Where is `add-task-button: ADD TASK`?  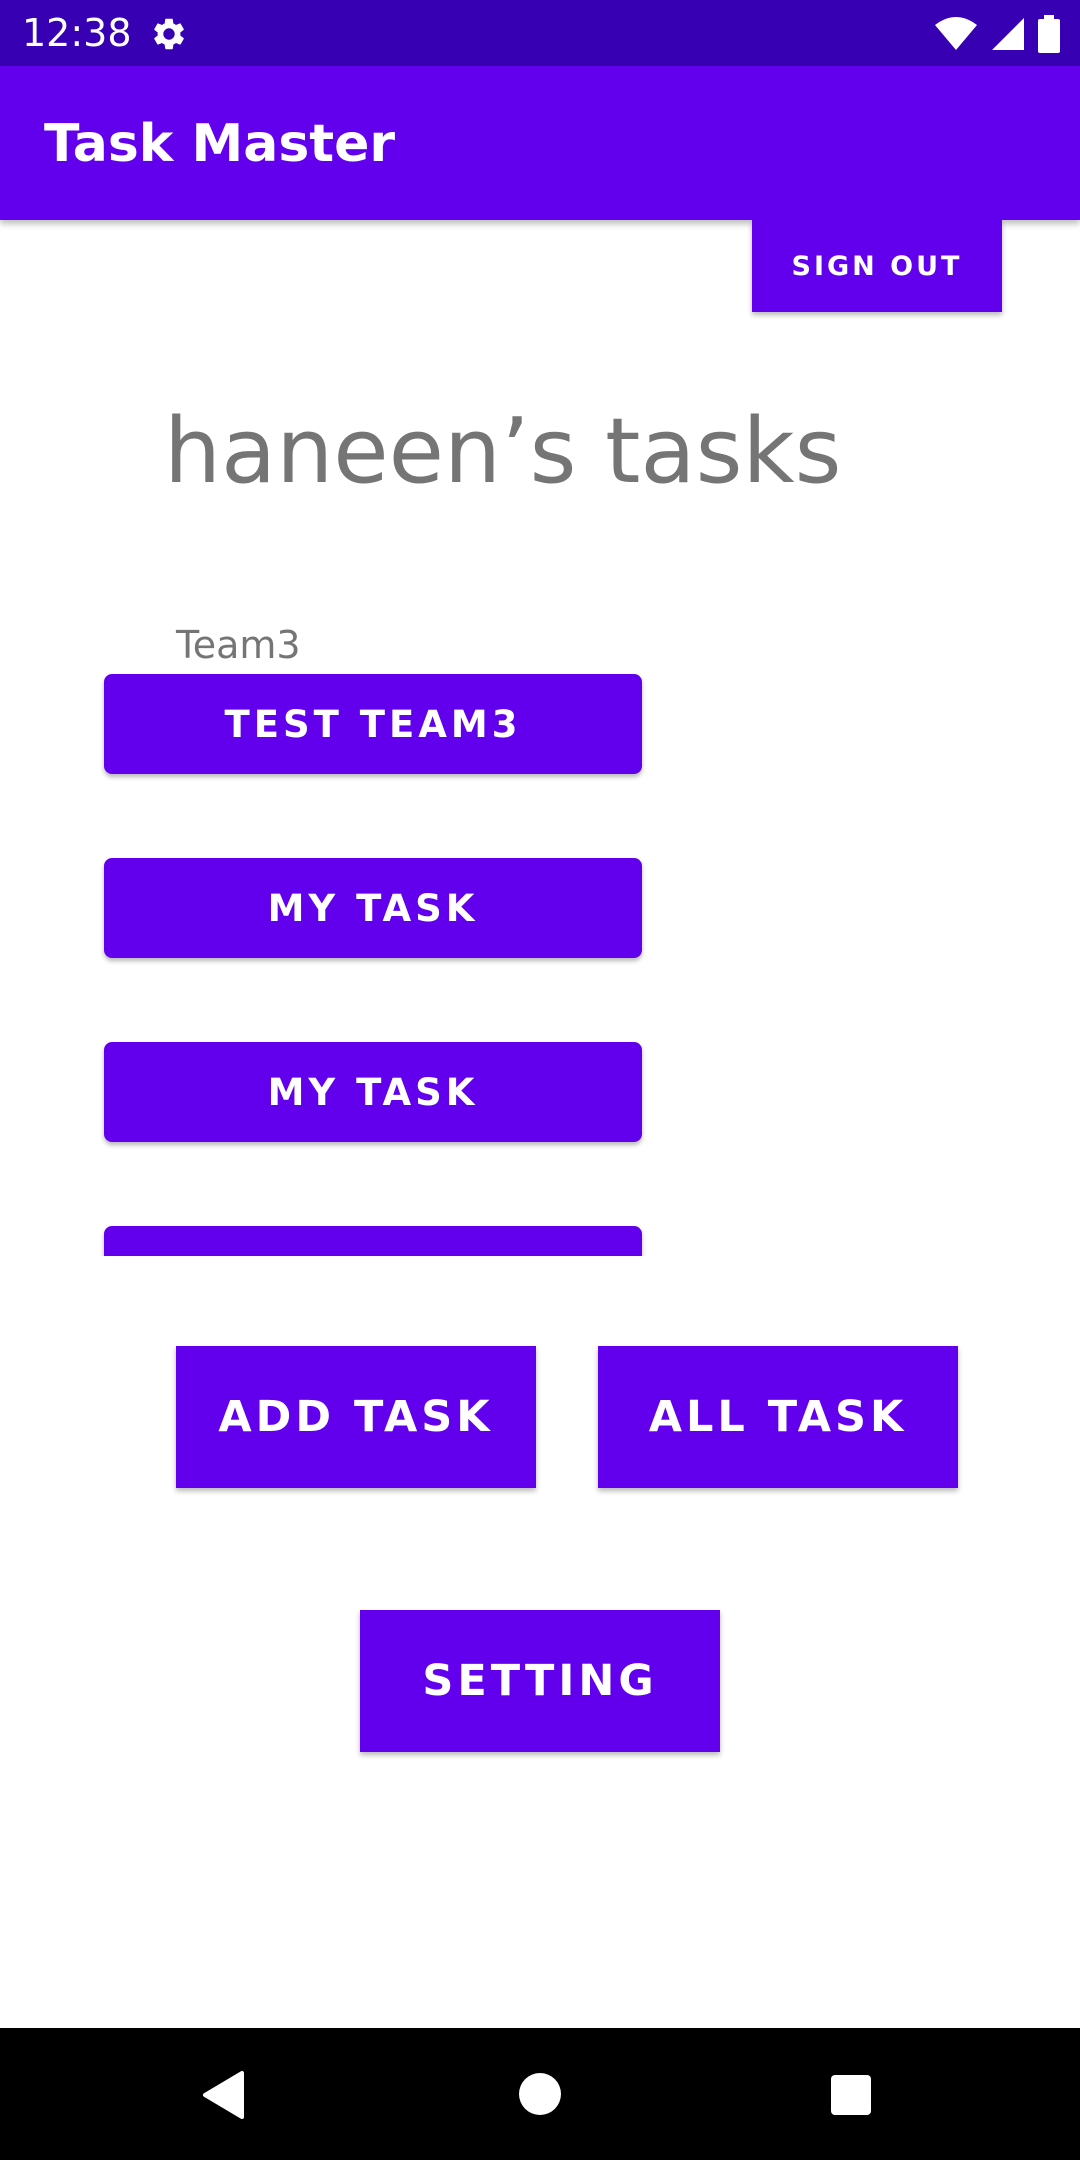 add-task-button: ADD TASK is located at coordinates (356, 1417).